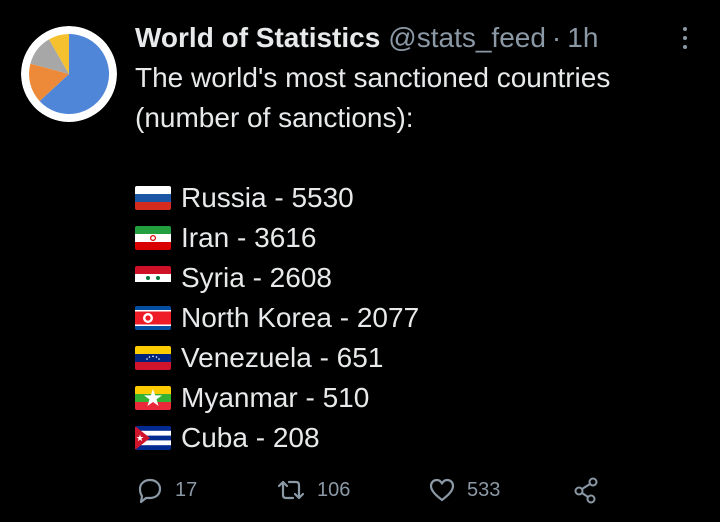  What do you see at coordinates (250, 437) in the screenshot?
I see `list-item-text: Cuba - 208` at bounding box center [250, 437].